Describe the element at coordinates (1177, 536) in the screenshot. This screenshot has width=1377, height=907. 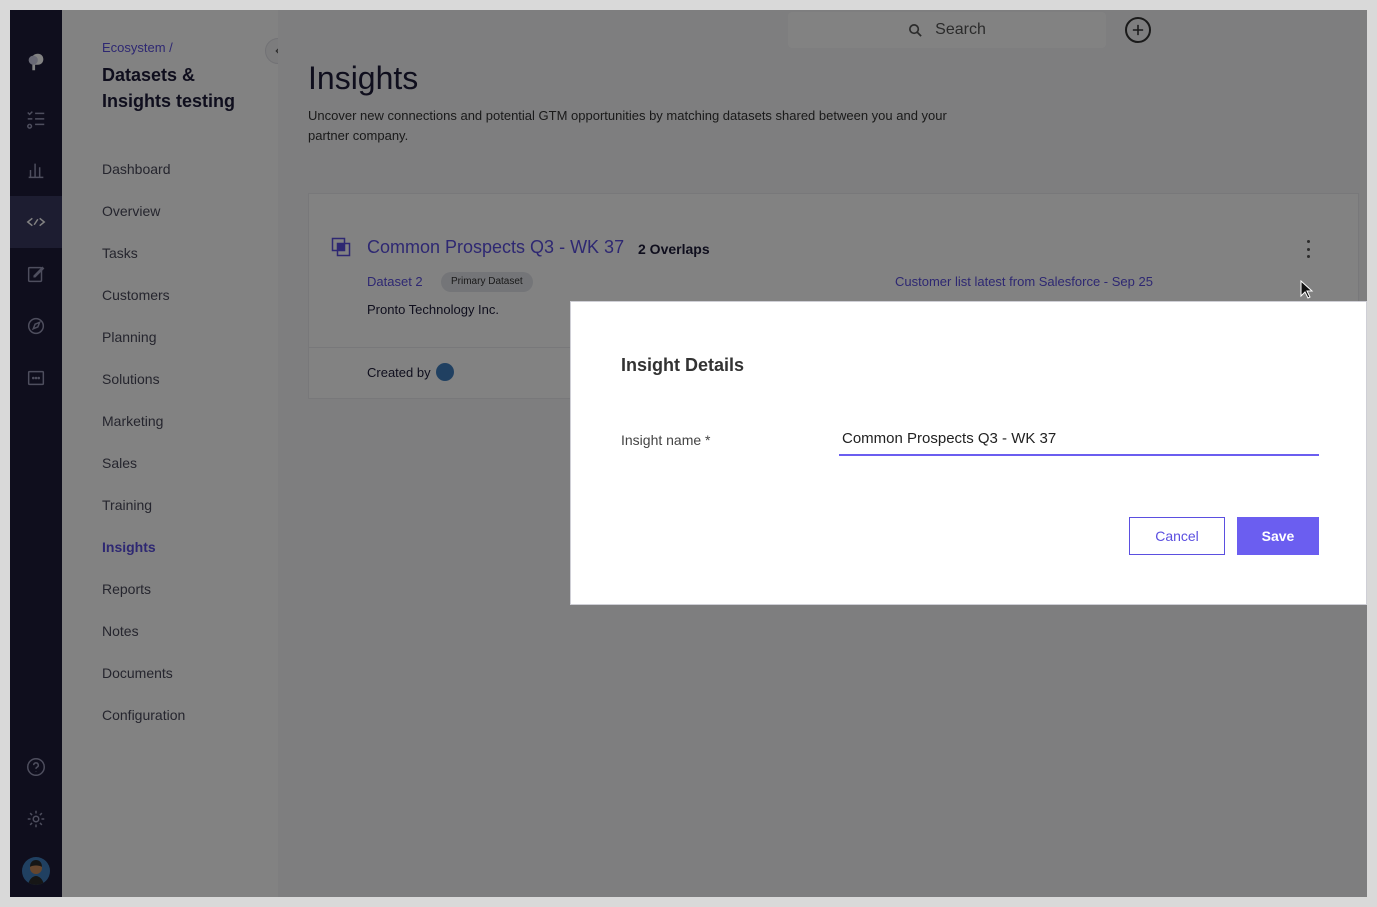
I see `cancel-button: Cancel` at that location.